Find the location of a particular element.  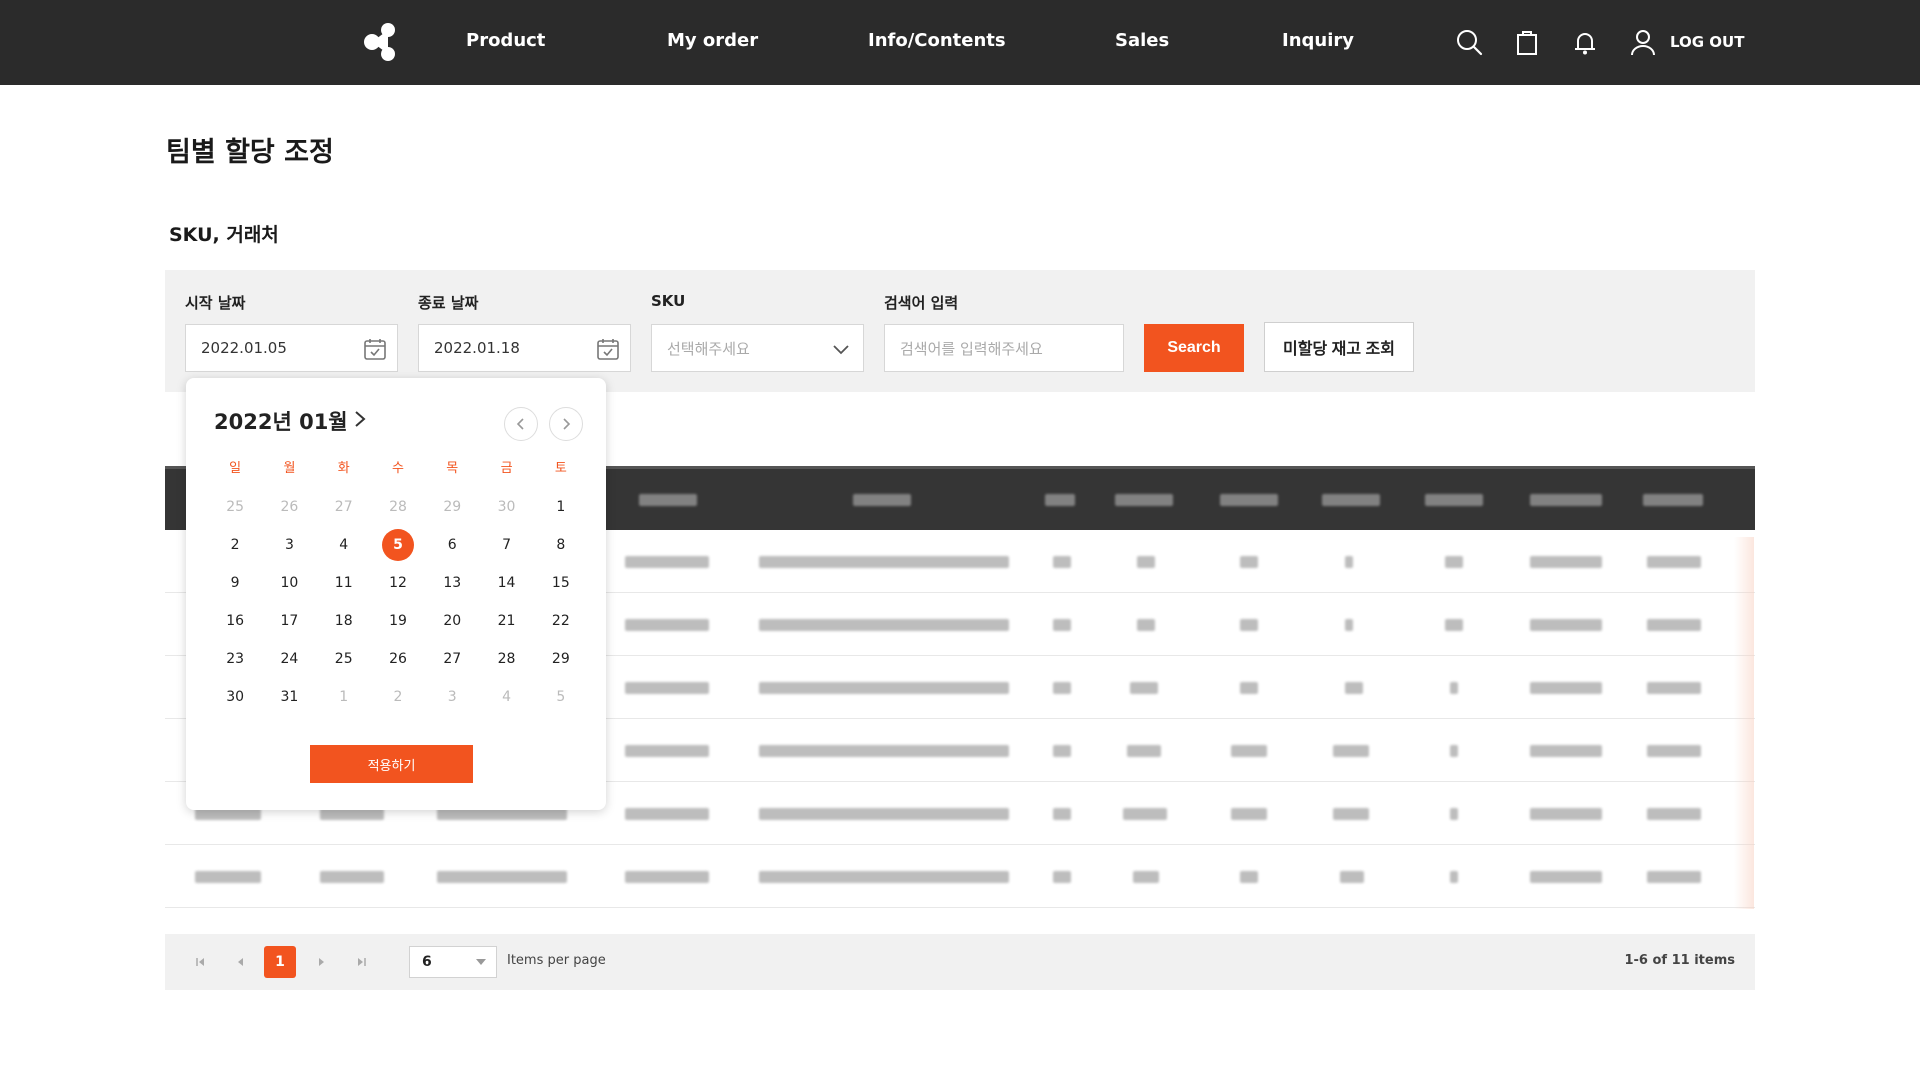

items-per-page-select: 6 is located at coordinates (453, 962).